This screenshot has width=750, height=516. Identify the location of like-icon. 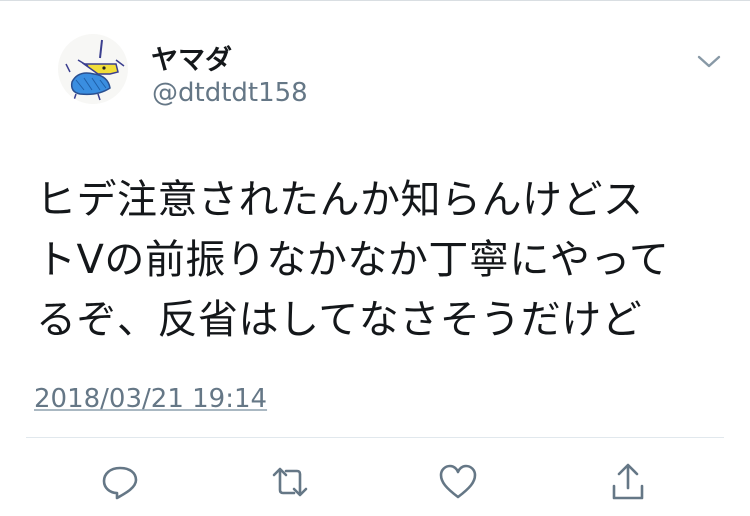
(458, 481).